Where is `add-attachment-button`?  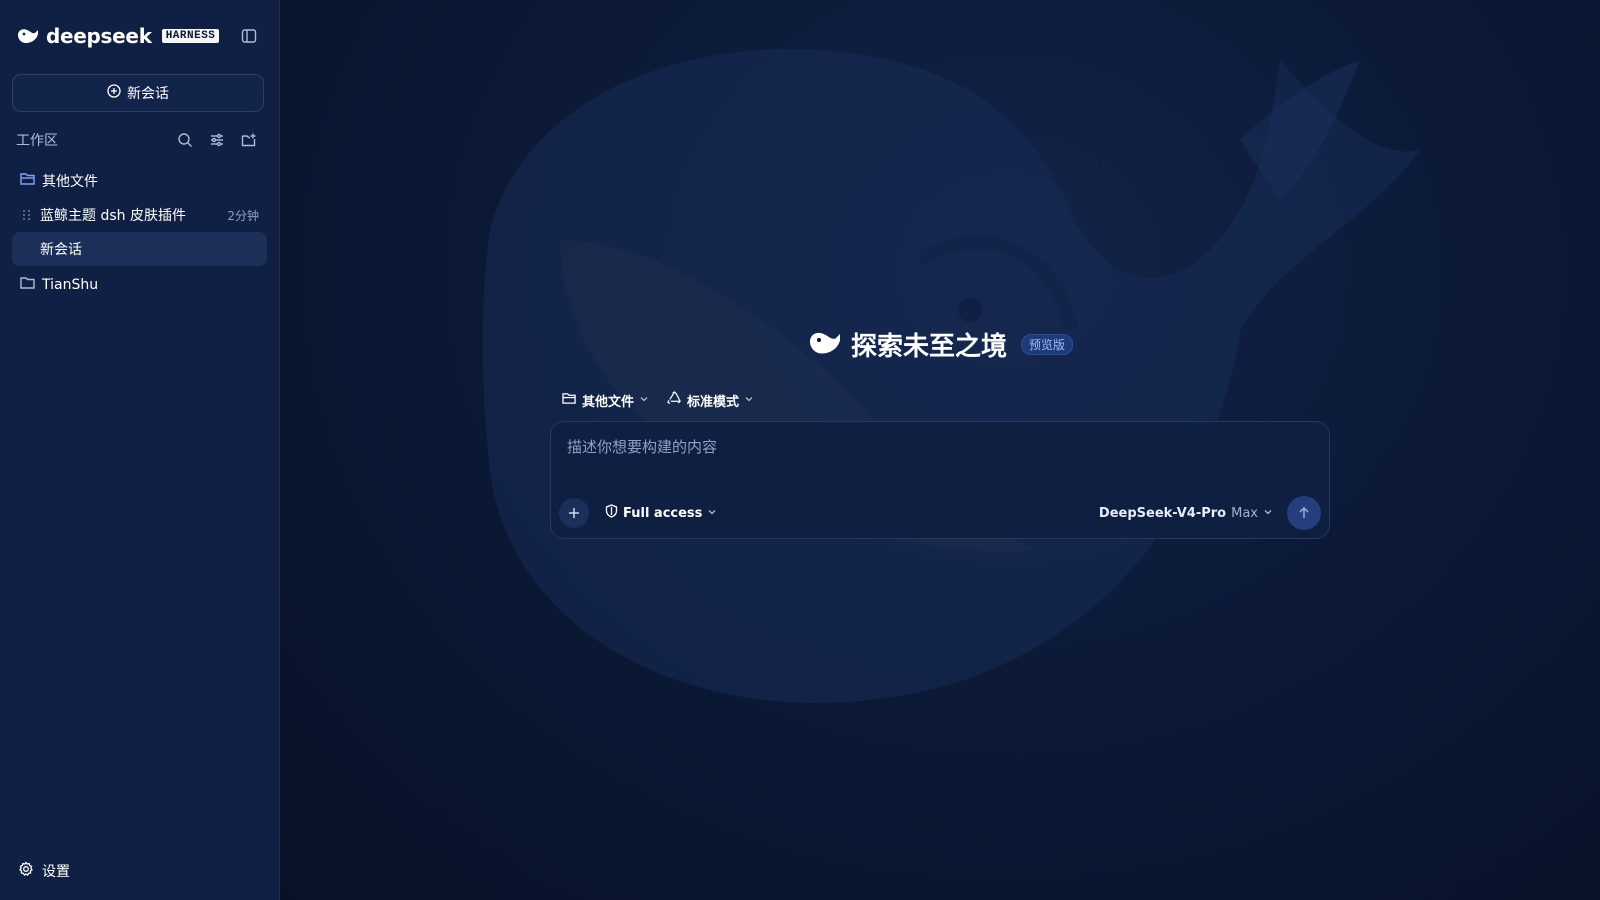
add-attachment-button is located at coordinates (574, 513).